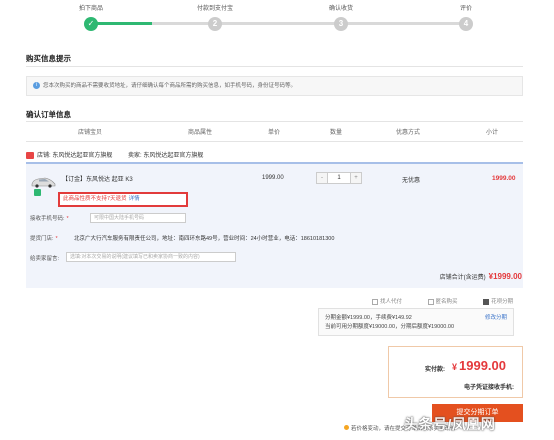 This screenshot has width=554, height=440. Describe the element at coordinates (30, 155) in the screenshot. I see `shop-icon` at that location.